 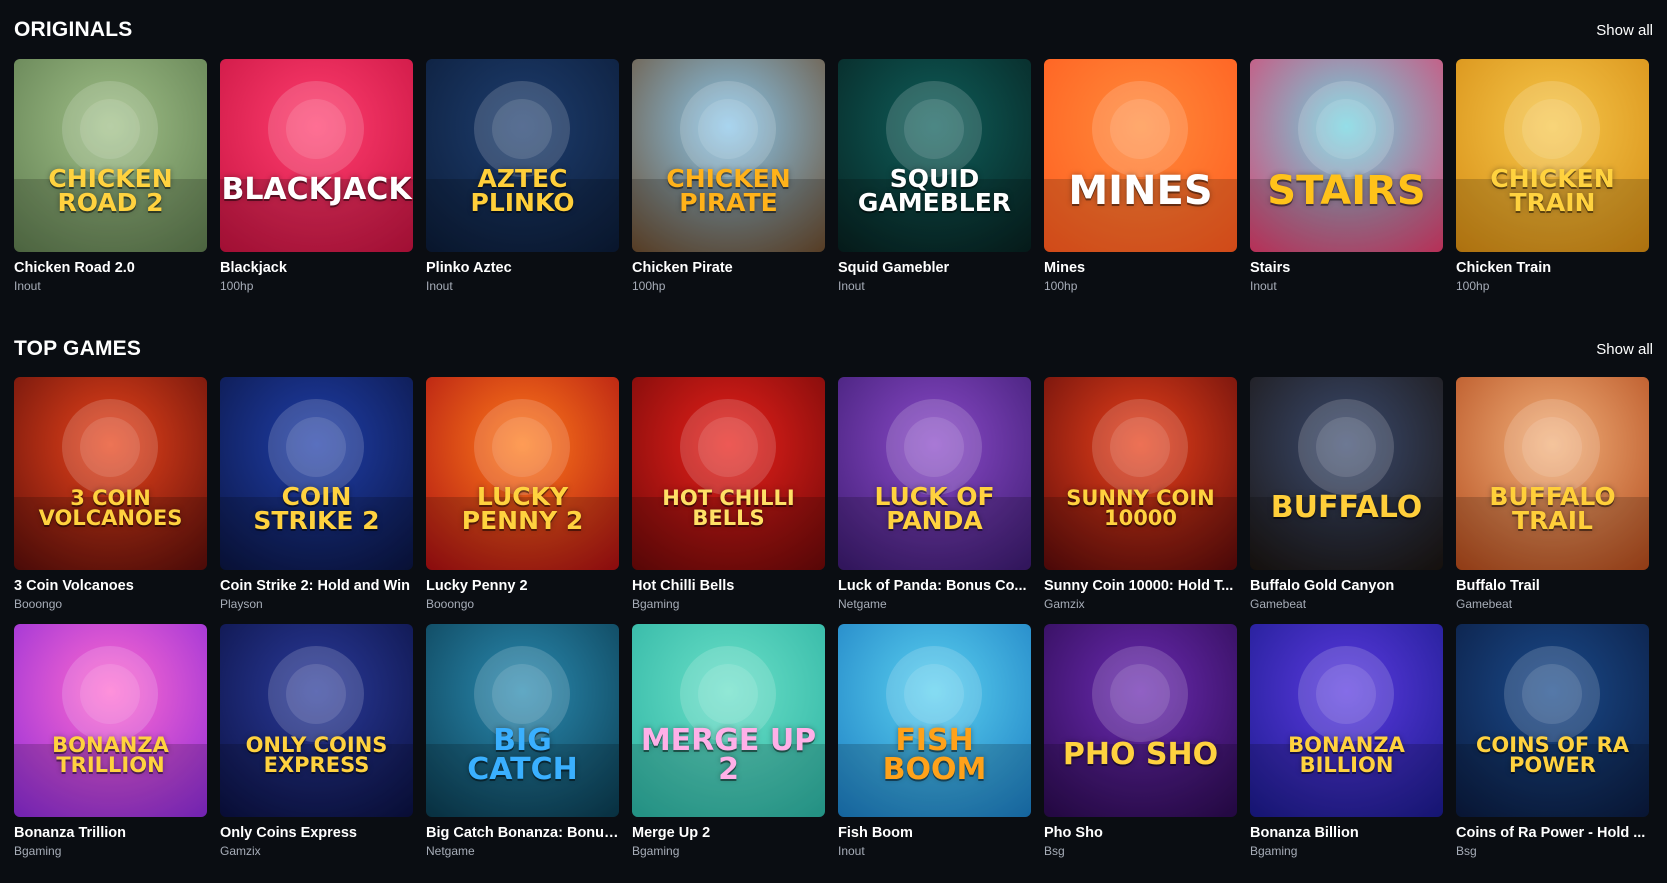 I want to click on game-card: BUFFALO TRAIL Buffalo Trail Gamebeat, so click(x=1552, y=494).